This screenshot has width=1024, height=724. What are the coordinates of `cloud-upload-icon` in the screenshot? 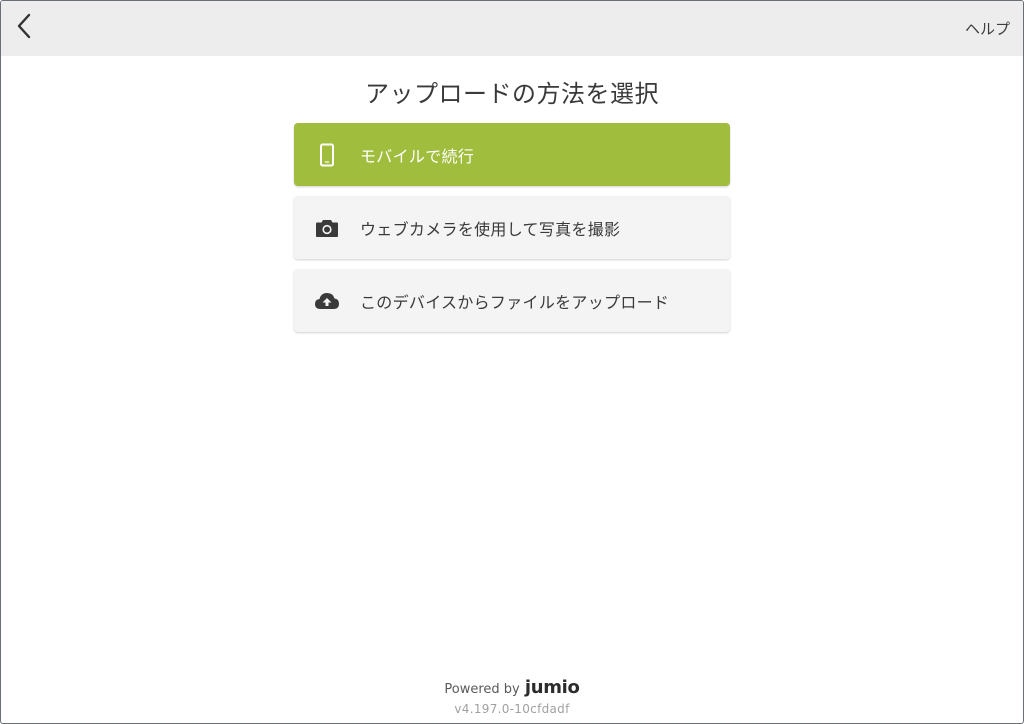 It's located at (327, 301).